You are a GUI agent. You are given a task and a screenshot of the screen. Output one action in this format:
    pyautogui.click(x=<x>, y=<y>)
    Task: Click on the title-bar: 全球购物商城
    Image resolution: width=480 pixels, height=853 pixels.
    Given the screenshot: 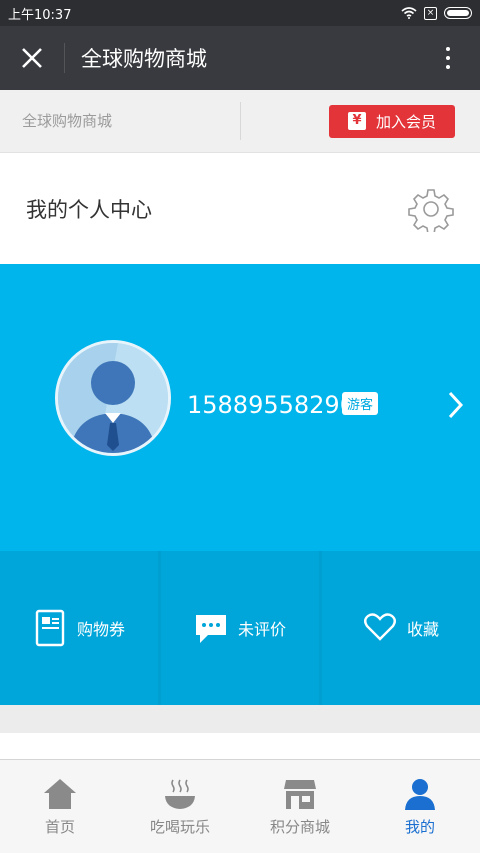 What is the action you would take?
    pyautogui.click(x=240, y=58)
    